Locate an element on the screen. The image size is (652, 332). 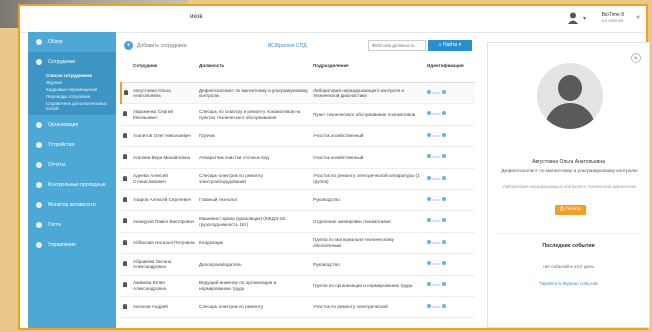
sidebar-item-label: Гости is located at coordinates (54, 225).